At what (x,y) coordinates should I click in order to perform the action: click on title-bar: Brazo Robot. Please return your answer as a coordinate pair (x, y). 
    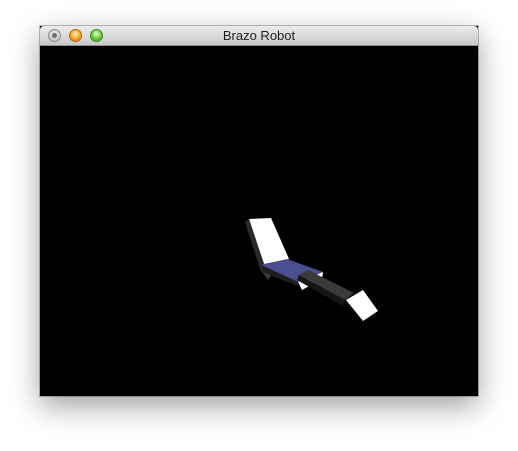
    Looking at the image, I should click on (259, 36).